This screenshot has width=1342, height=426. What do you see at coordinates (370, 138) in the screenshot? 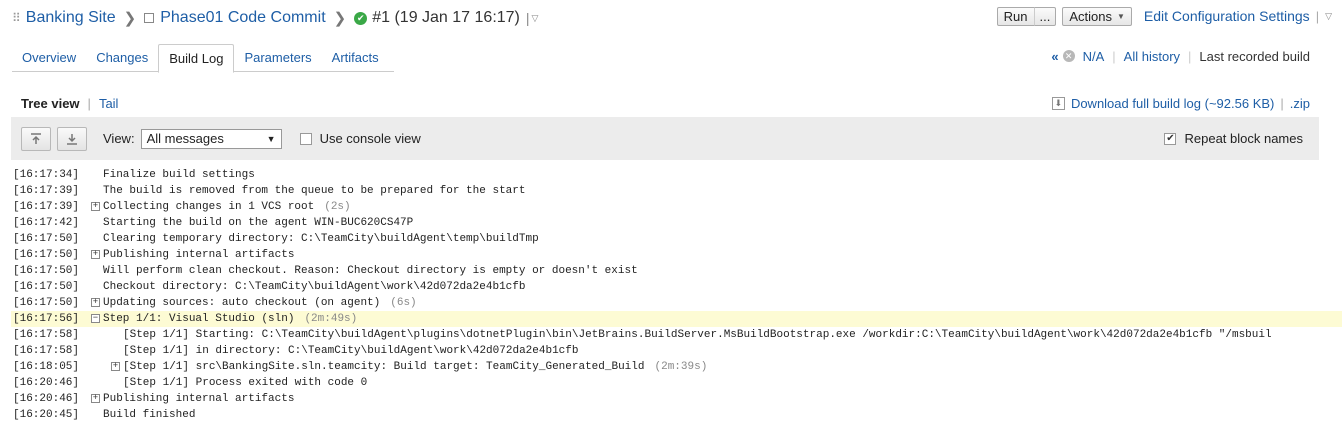
I see `console-view-label: Use console view` at bounding box center [370, 138].